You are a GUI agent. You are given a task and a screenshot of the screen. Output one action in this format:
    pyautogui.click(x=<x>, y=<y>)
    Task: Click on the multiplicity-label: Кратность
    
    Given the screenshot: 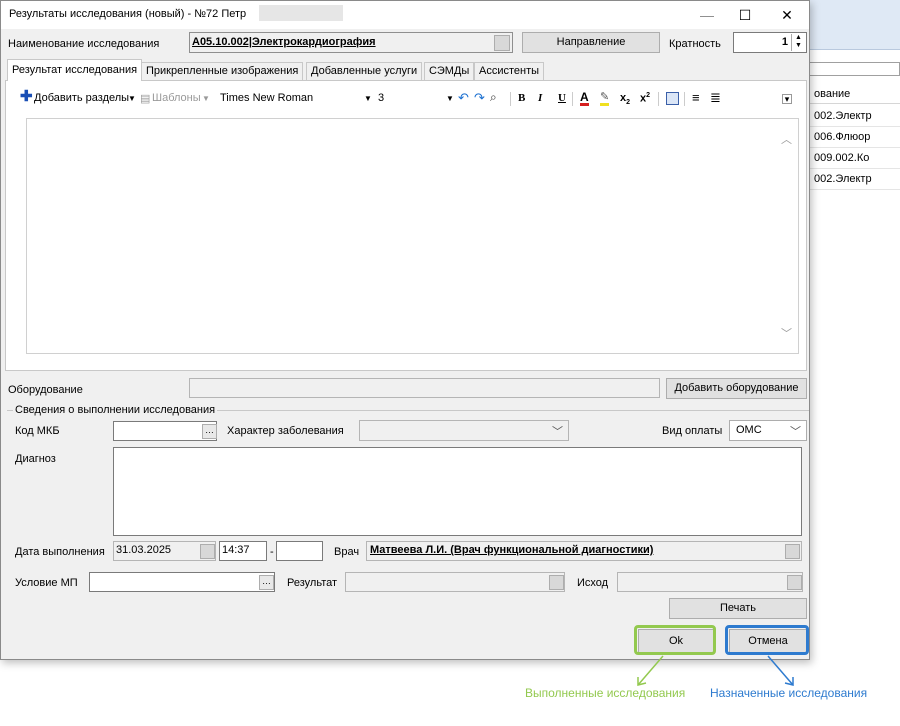 What is the action you would take?
    pyautogui.click(x=695, y=44)
    